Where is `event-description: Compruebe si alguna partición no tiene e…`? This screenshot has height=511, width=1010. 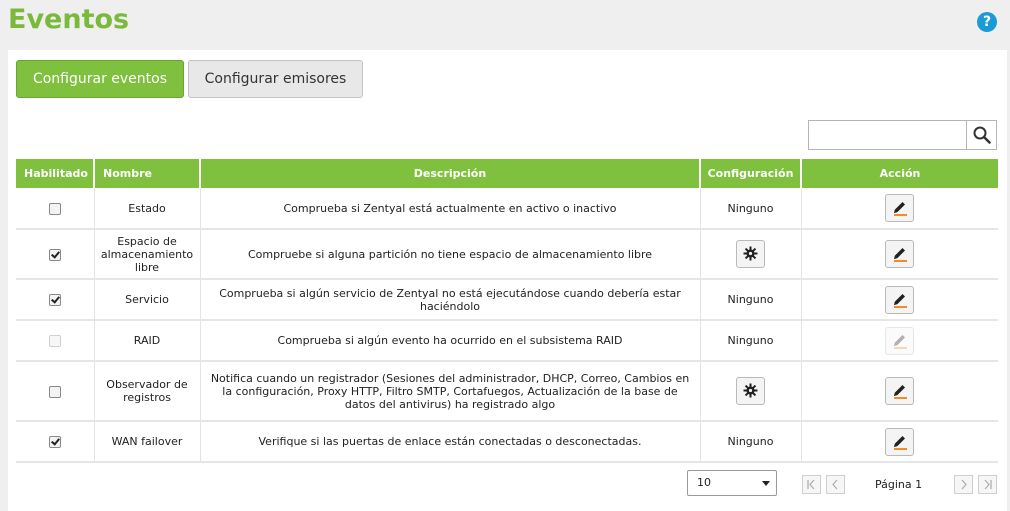 event-description: Compruebe si alguna partición no tiene e… is located at coordinates (450, 254).